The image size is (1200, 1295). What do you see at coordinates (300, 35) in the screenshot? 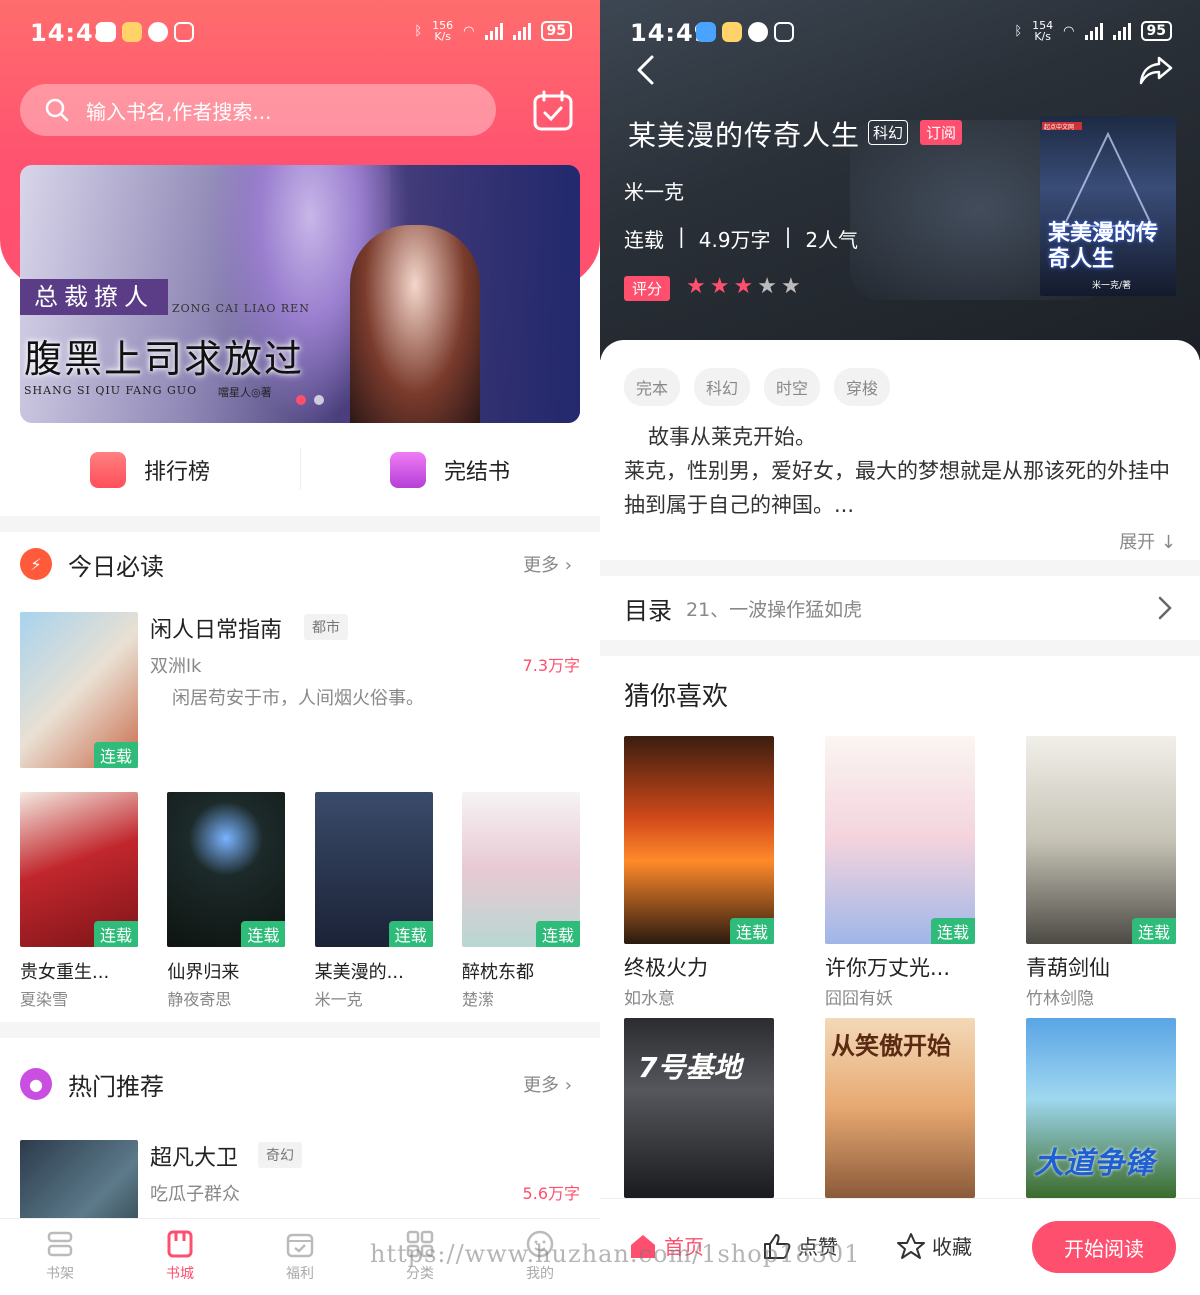
I see `status-bar: 14:48 ᛒ 156 K/s ◠ 95` at bounding box center [300, 35].